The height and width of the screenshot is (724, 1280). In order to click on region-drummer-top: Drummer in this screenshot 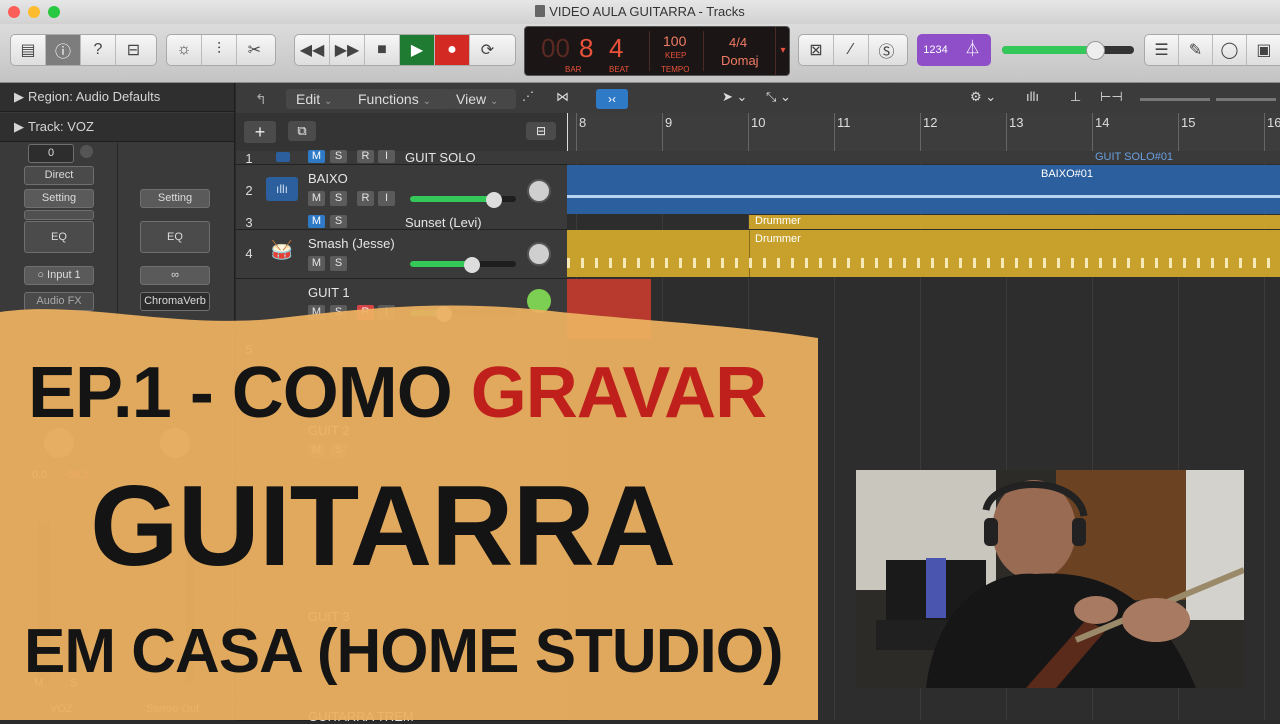, I will do `click(1014, 222)`.